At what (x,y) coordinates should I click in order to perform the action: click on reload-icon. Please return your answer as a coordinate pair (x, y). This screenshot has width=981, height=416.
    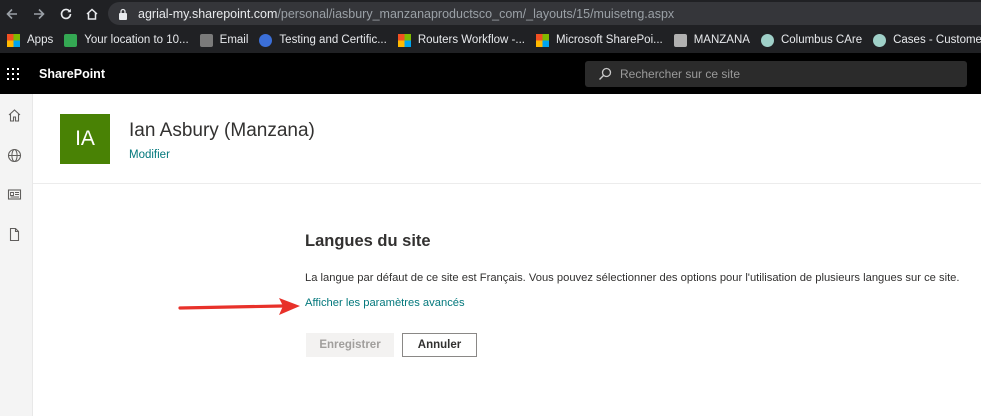
    Looking at the image, I should click on (66, 14).